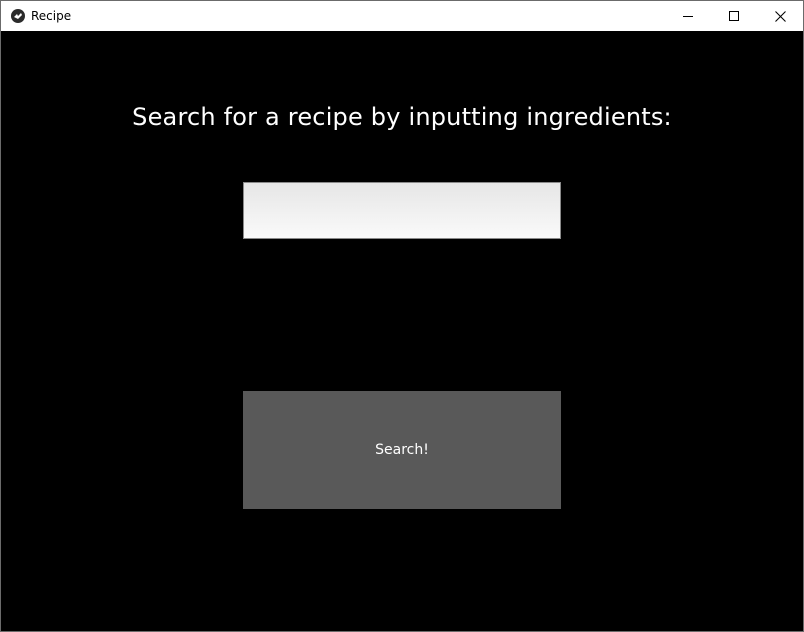  What do you see at coordinates (51, 16) in the screenshot?
I see `window-title: Recipe` at bounding box center [51, 16].